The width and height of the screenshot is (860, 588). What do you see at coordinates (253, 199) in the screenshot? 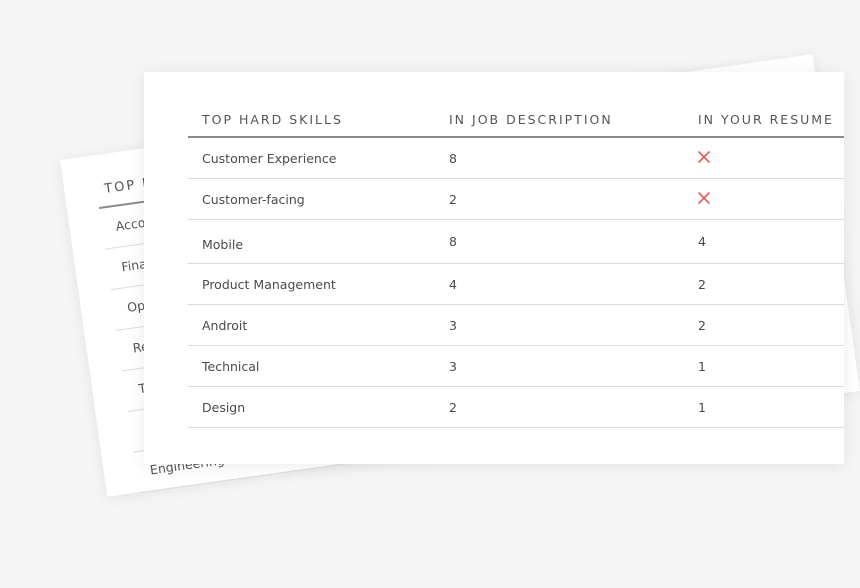
I see `skill-name: Customer-facing` at bounding box center [253, 199].